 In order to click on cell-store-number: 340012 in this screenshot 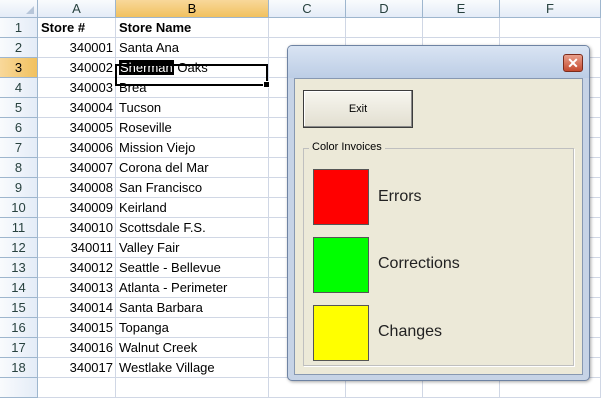, I will do `click(77, 268)`.